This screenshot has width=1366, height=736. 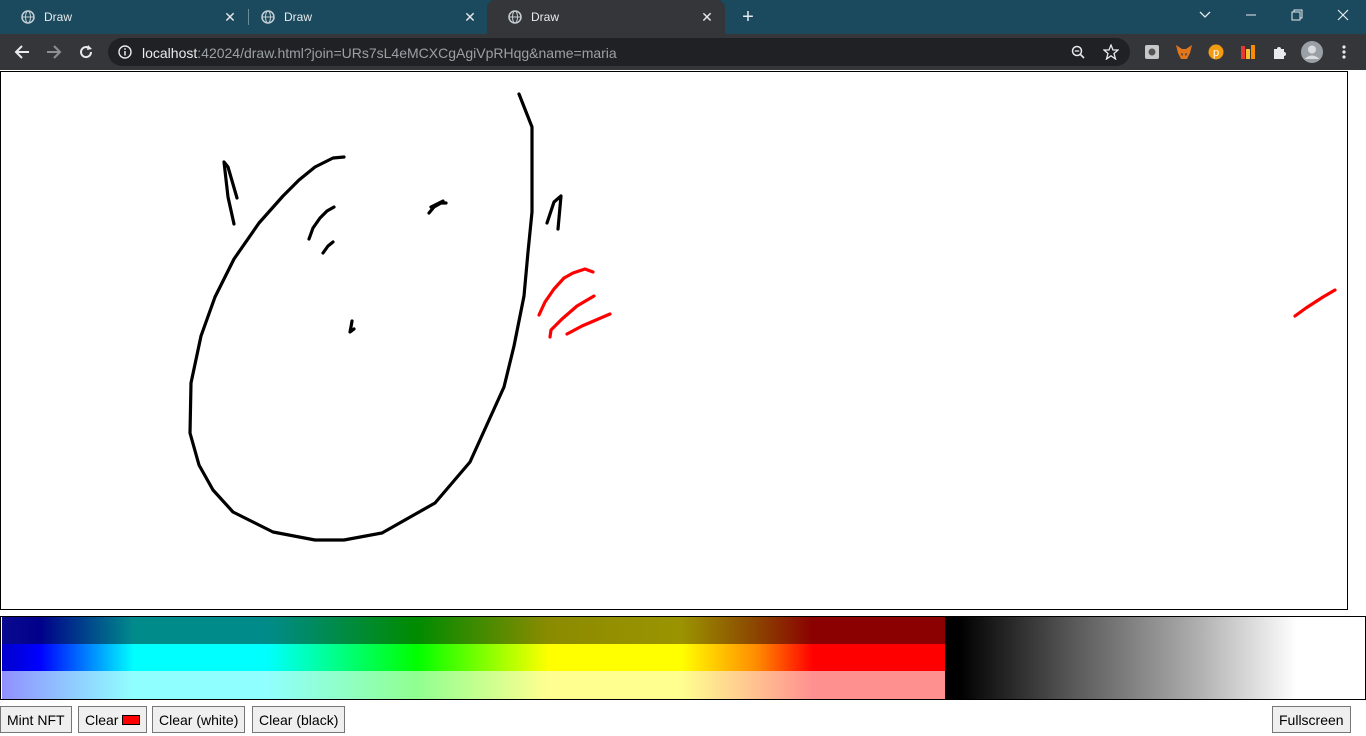 What do you see at coordinates (199, 719) in the screenshot?
I see `clear-white-button: Clear (white)` at bounding box center [199, 719].